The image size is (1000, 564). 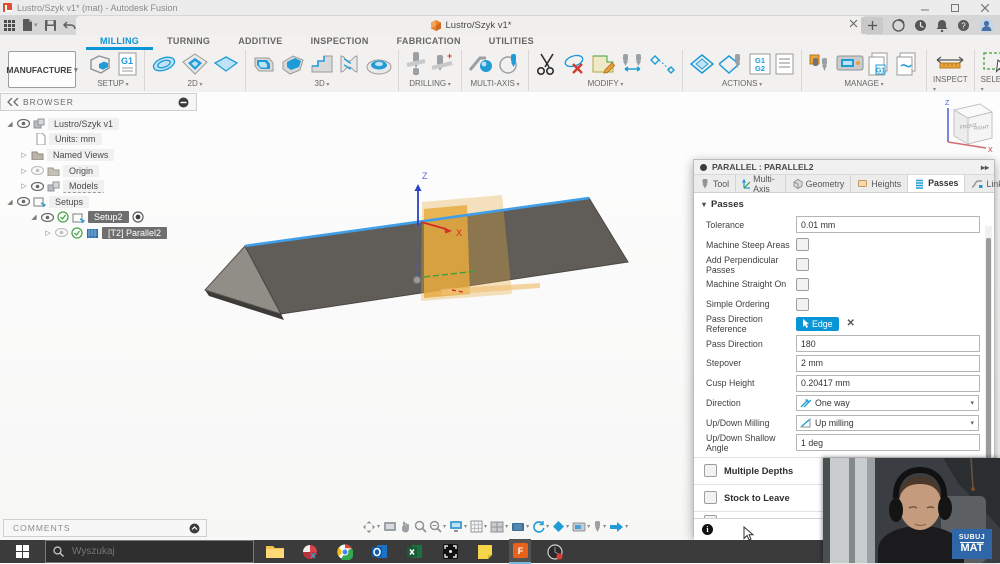 What do you see at coordinates (802, 264) in the screenshot?
I see `add-perpendicular-passes-checkbox` at bounding box center [802, 264].